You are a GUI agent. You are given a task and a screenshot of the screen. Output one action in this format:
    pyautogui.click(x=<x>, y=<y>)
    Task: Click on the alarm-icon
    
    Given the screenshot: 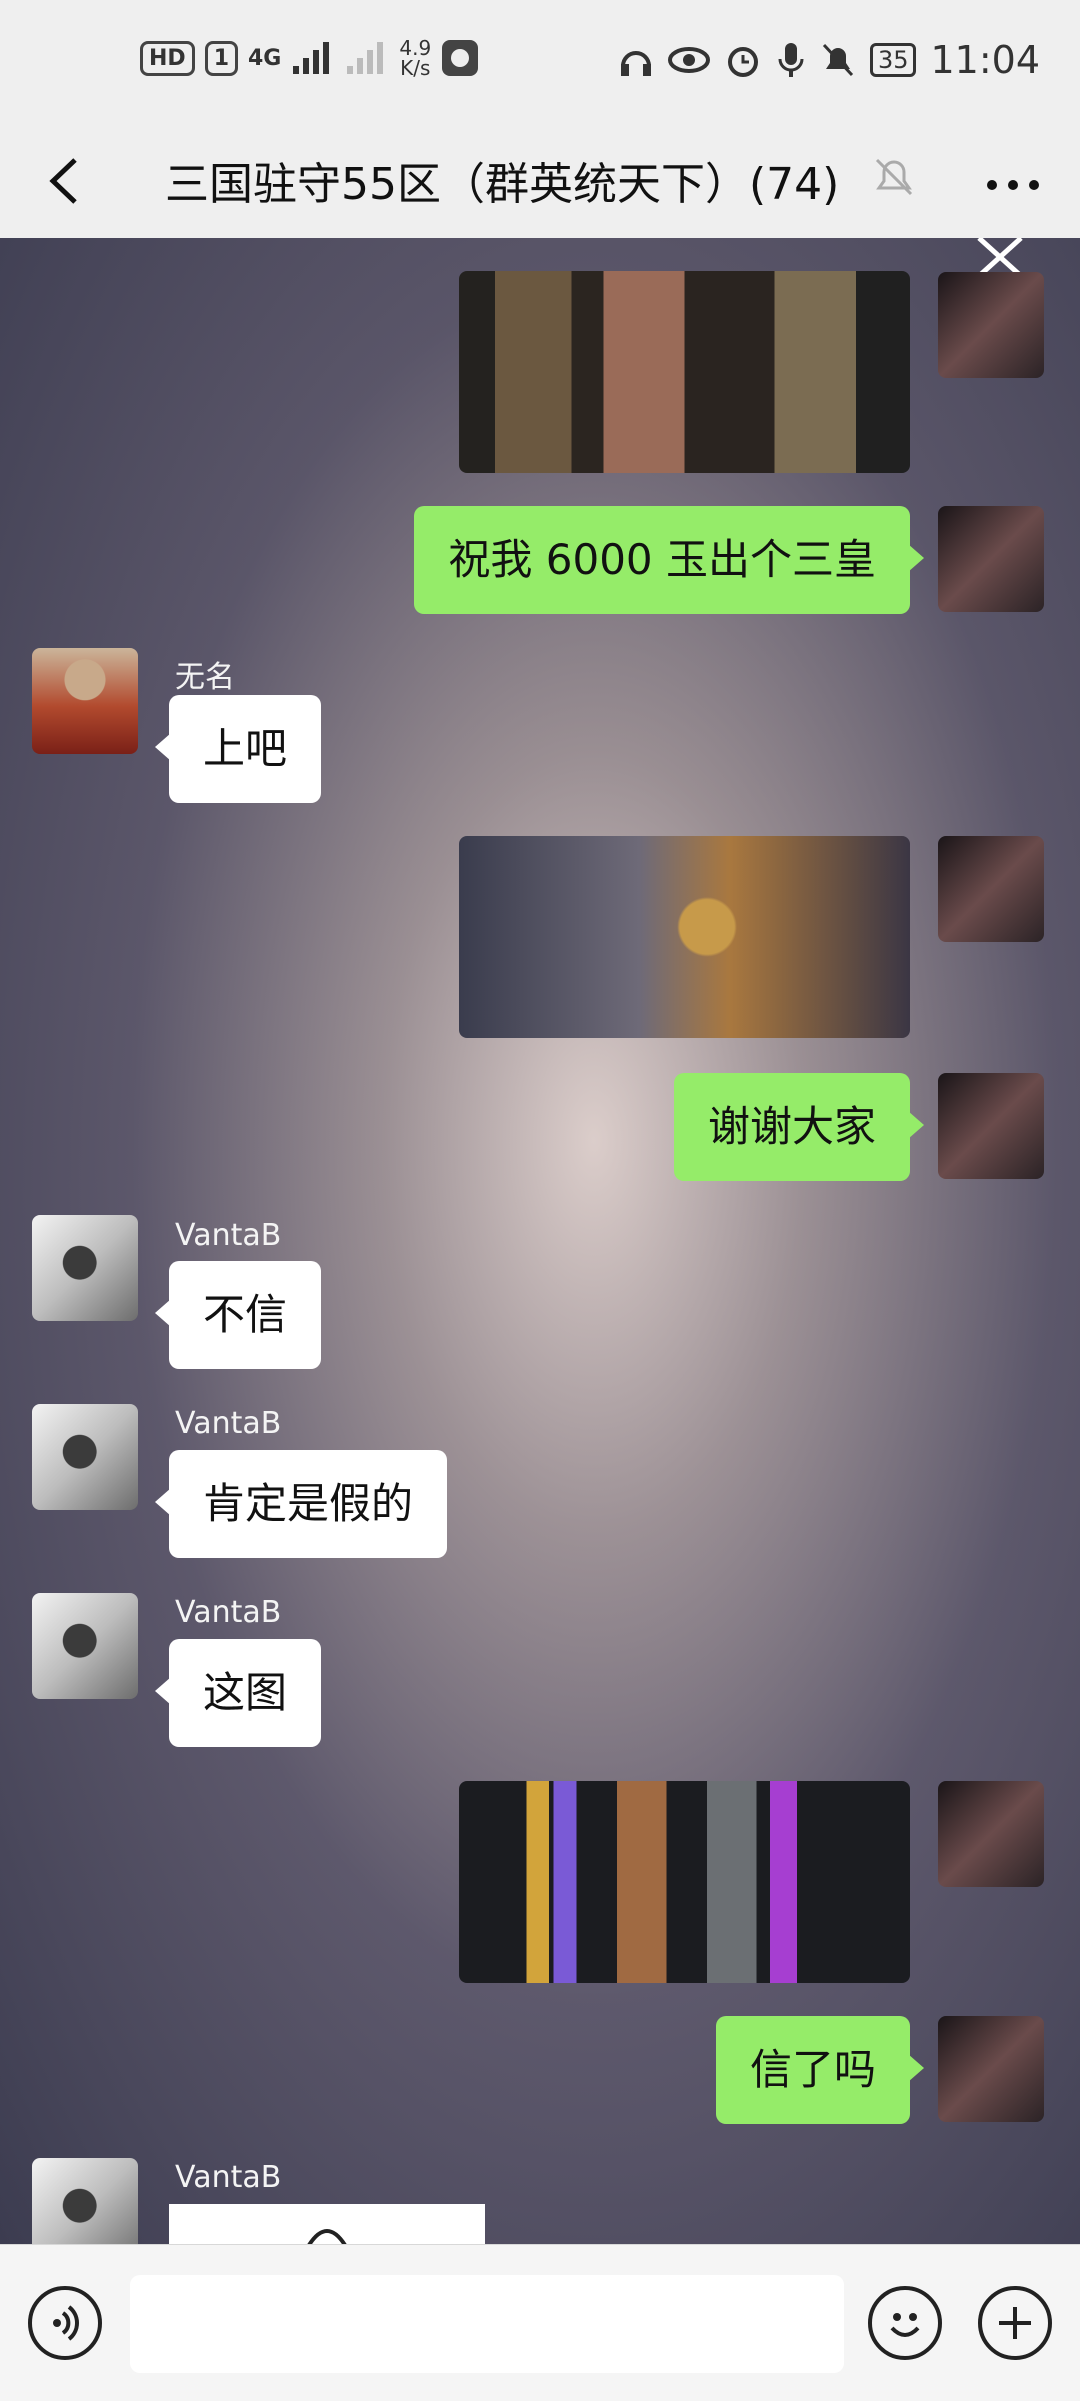 What is the action you would take?
    pyautogui.click(x=742, y=62)
    